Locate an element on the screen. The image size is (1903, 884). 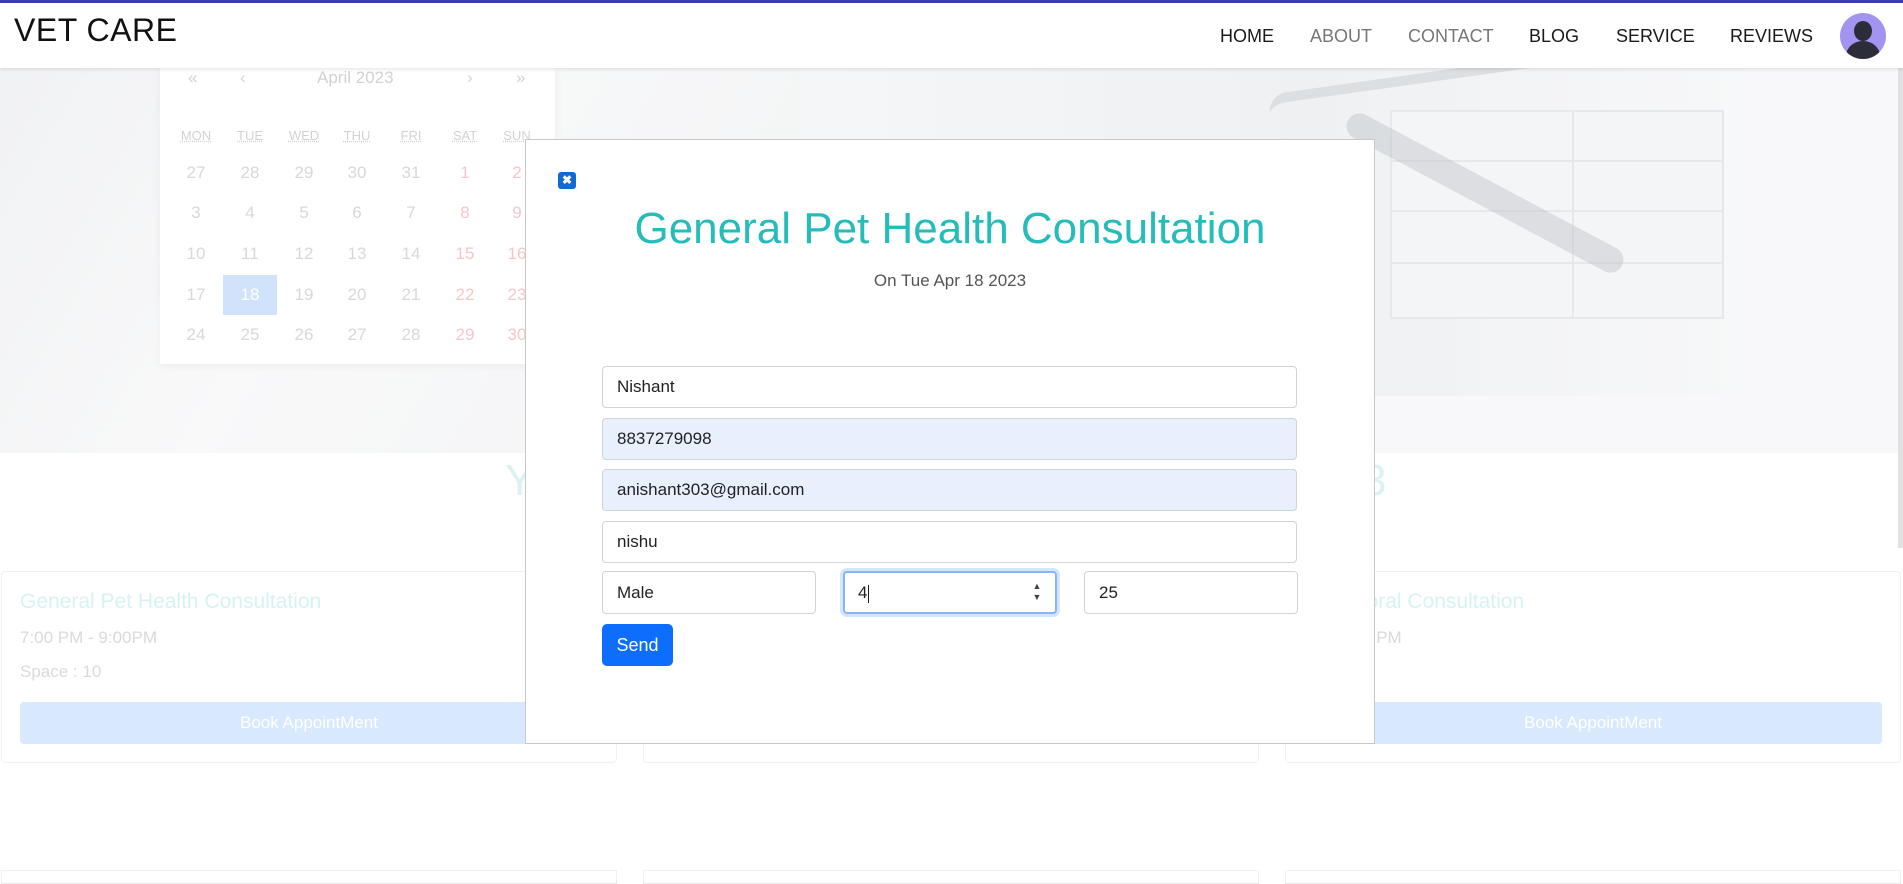
page-scrollbar is located at coordinates (1900, 308).